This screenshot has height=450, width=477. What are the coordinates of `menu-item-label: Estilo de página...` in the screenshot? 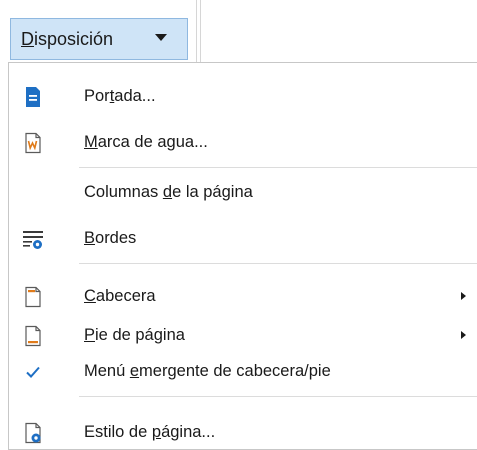 It's located at (150, 432).